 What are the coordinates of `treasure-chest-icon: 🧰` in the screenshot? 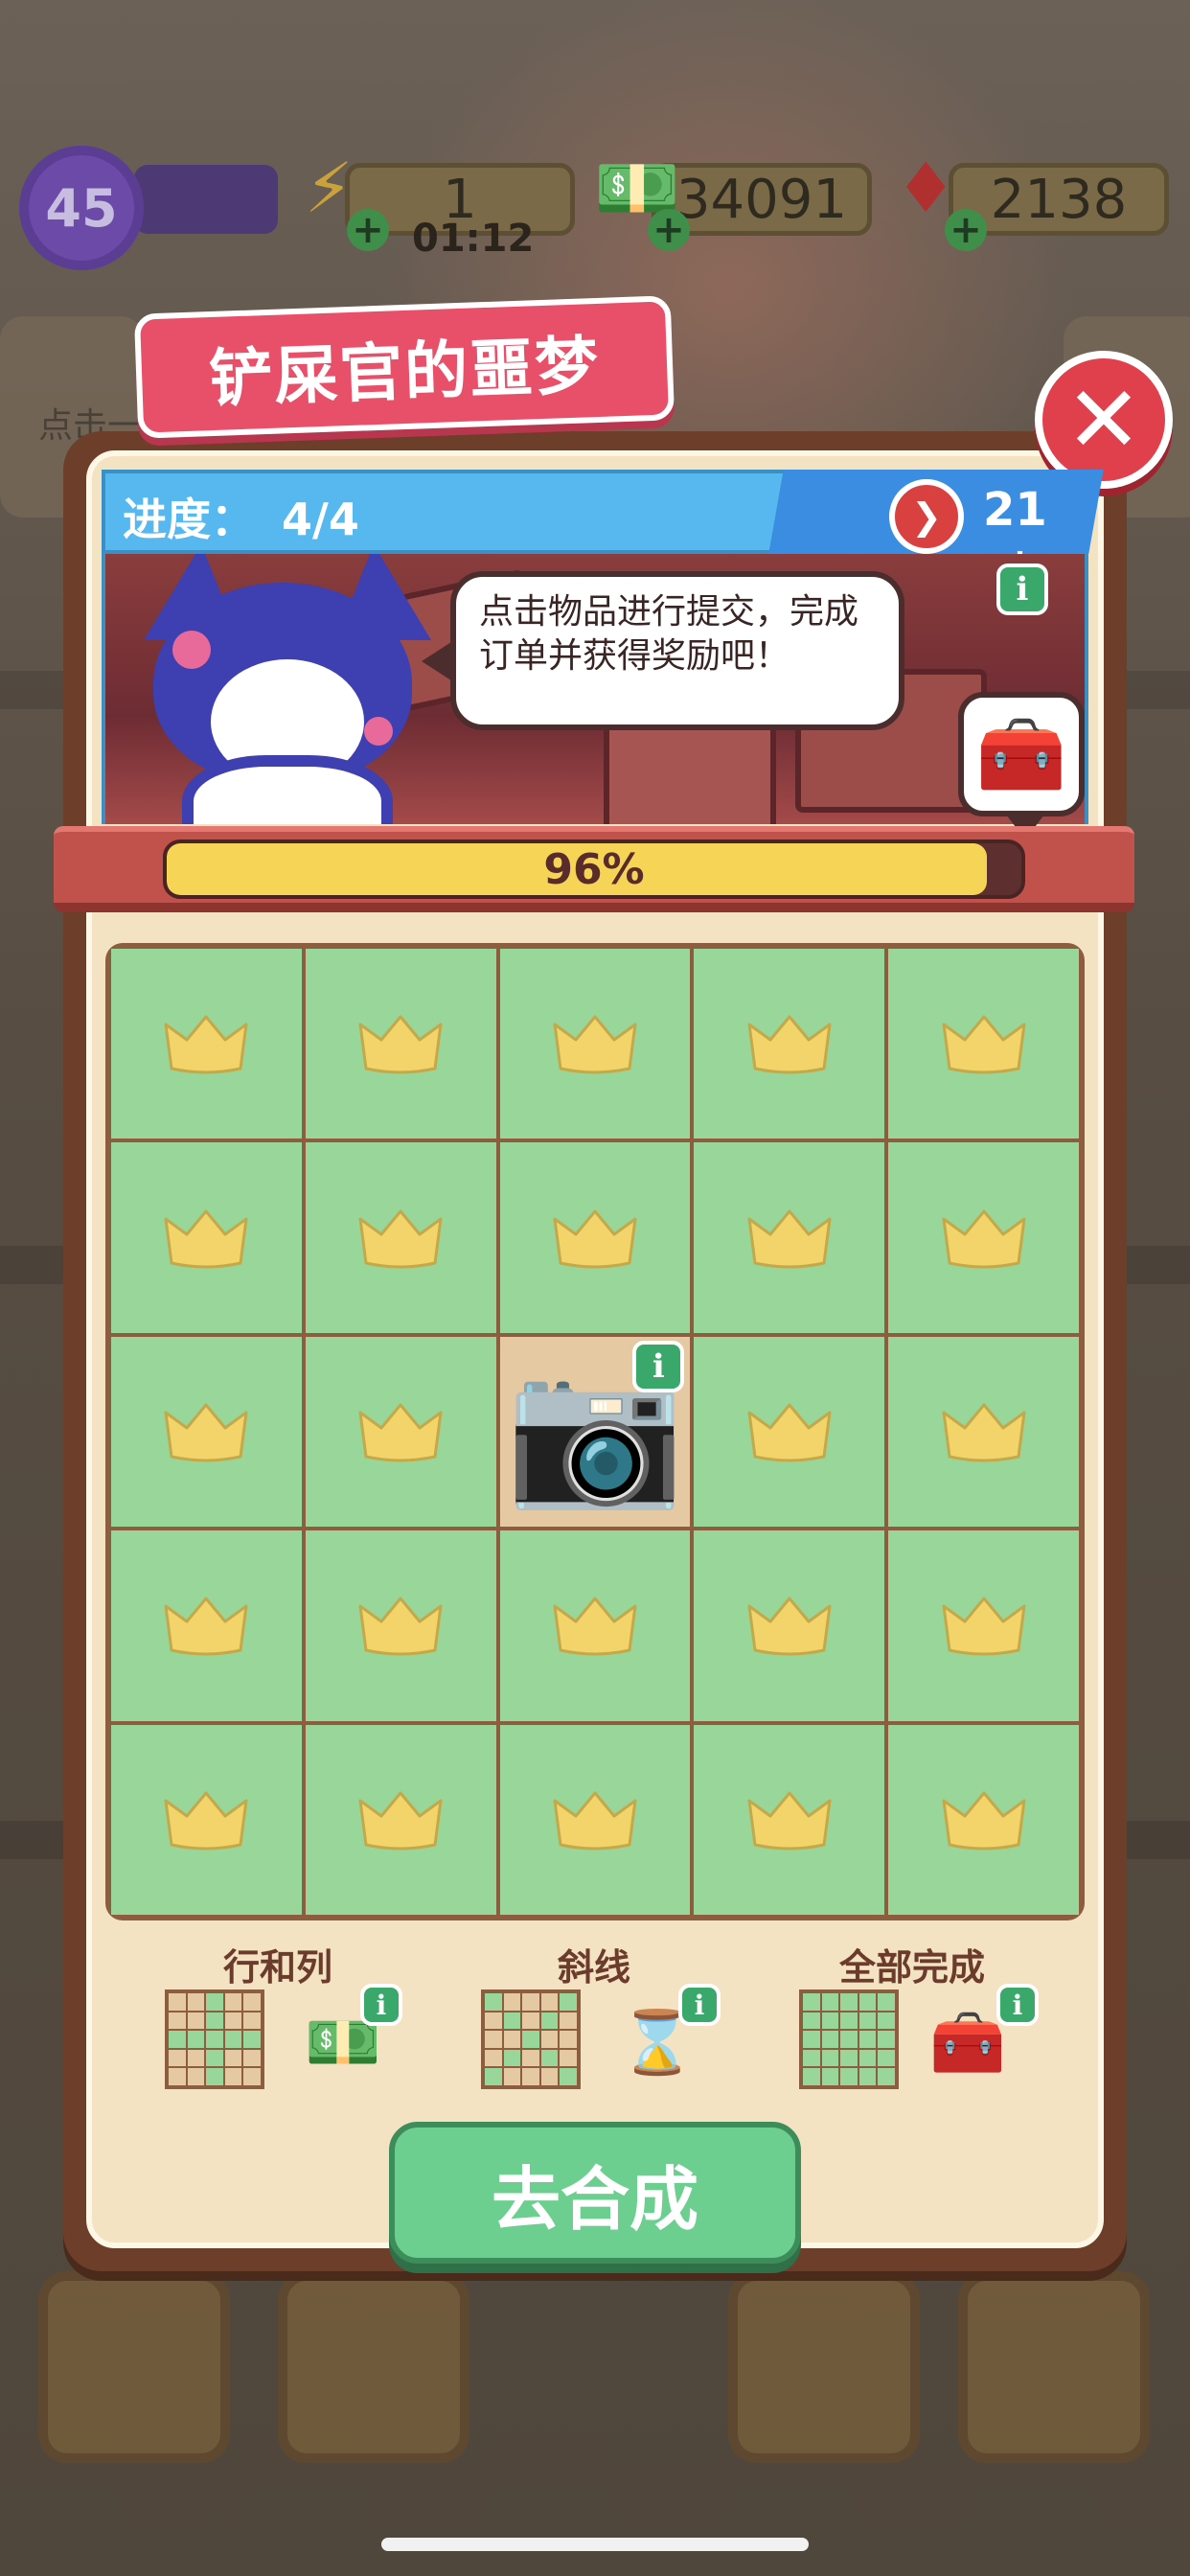 It's located at (968, 2043).